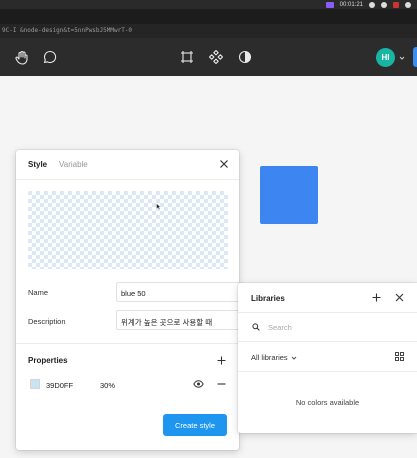  I want to click on menubar-clock: 00:01:21, so click(351, 4).